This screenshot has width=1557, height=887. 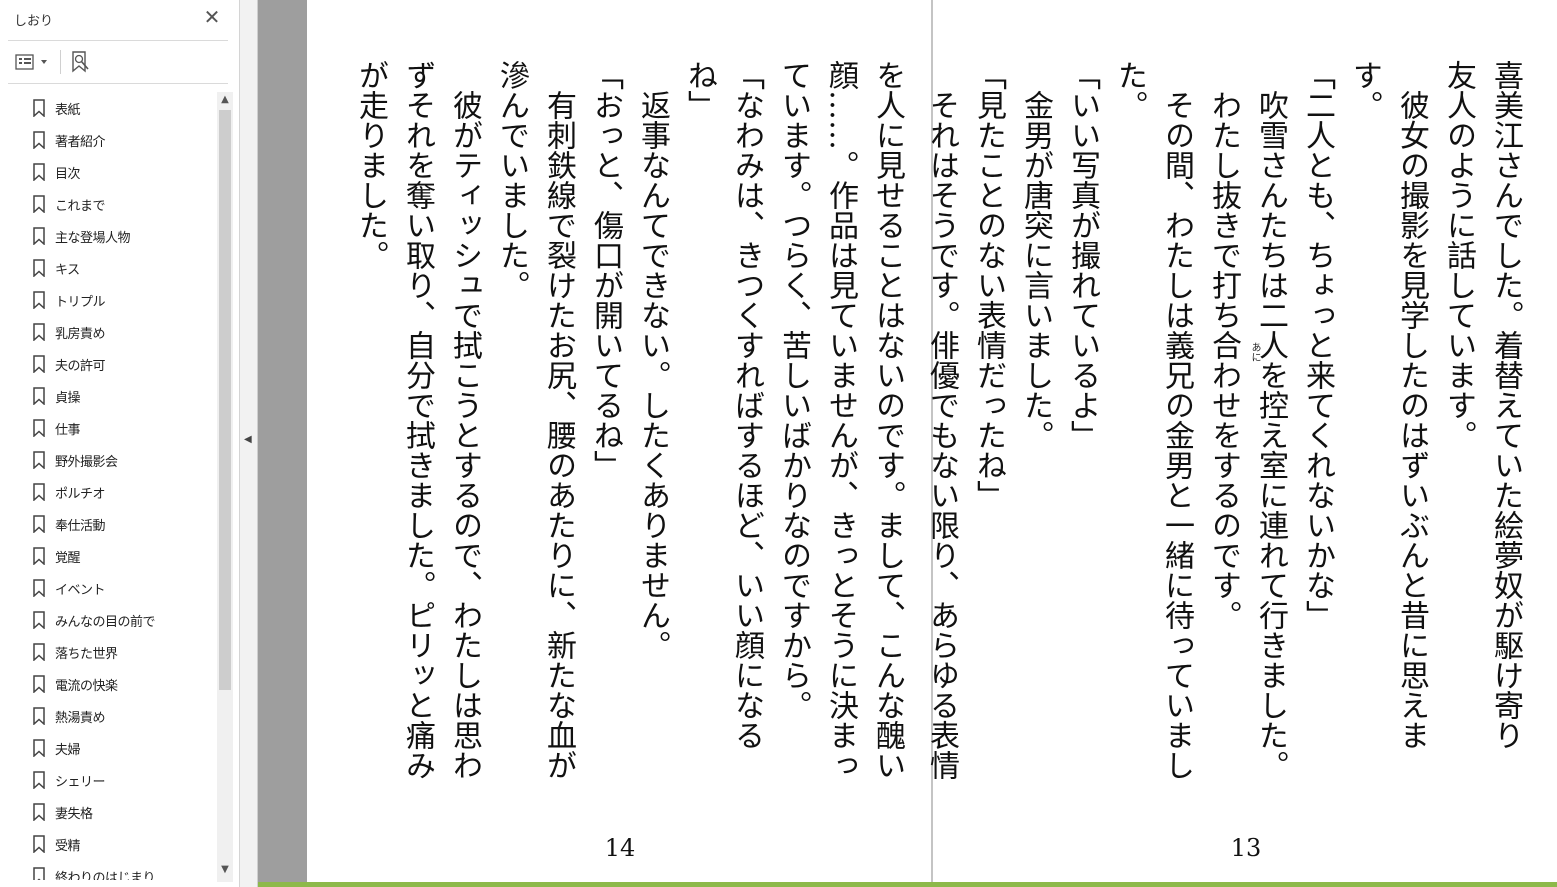 I want to click on bookmark-label: 乳房責め, so click(x=80, y=334).